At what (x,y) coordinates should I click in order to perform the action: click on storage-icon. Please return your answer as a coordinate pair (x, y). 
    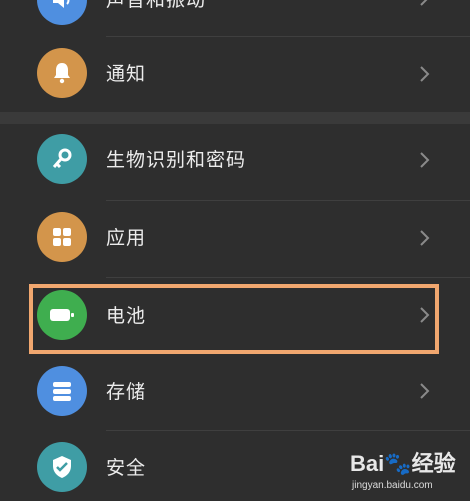
    Looking at the image, I should click on (62, 391).